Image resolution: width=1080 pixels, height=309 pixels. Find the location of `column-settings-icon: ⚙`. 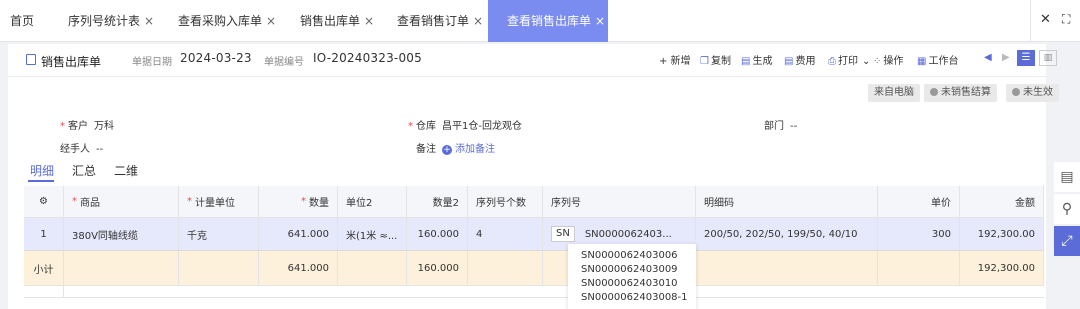

column-settings-icon: ⚙ is located at coordinates (44, 201).